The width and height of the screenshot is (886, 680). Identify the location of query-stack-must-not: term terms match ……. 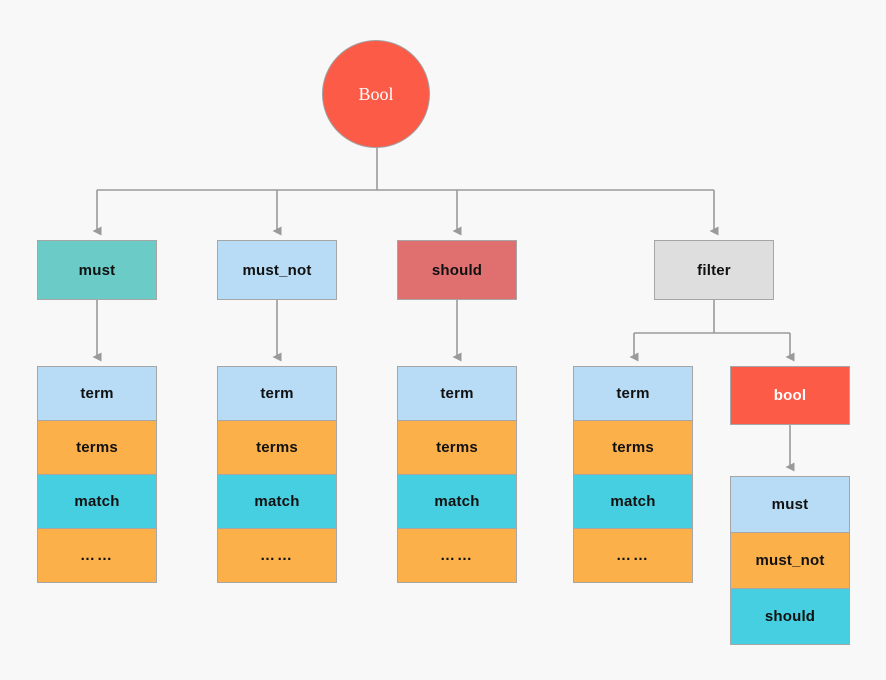
(277, 474).